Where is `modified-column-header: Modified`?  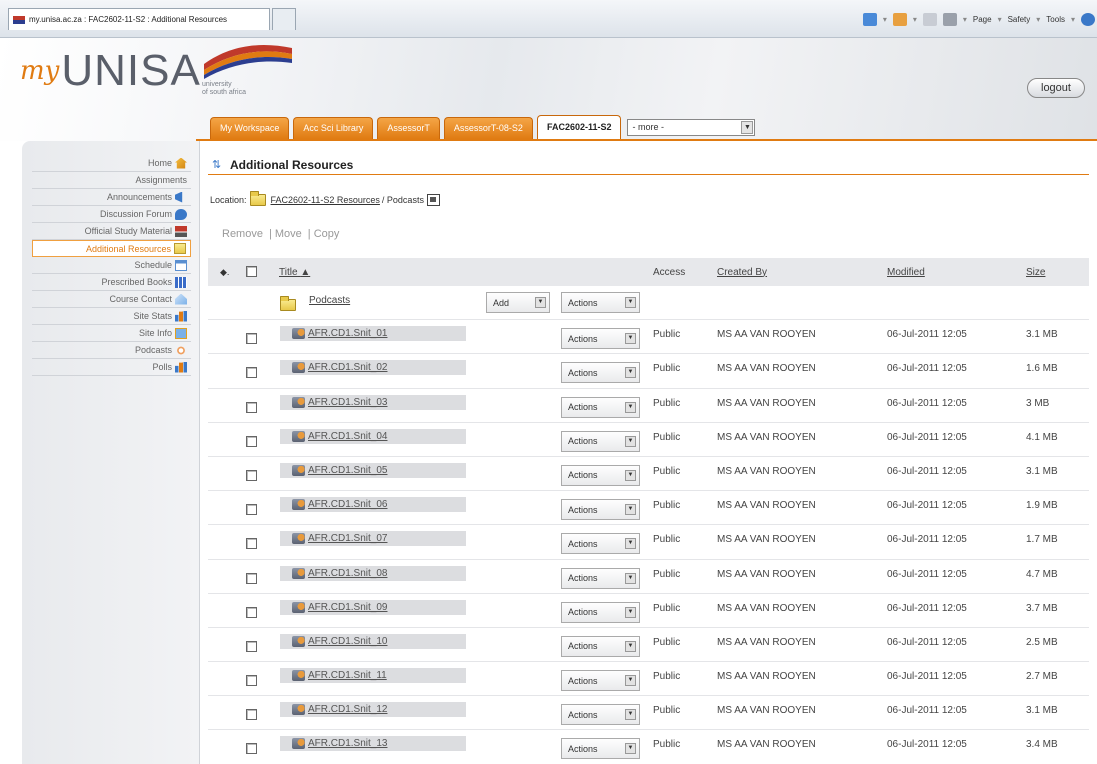
modified-column-header: Modified is located at coordinates (906, 272).